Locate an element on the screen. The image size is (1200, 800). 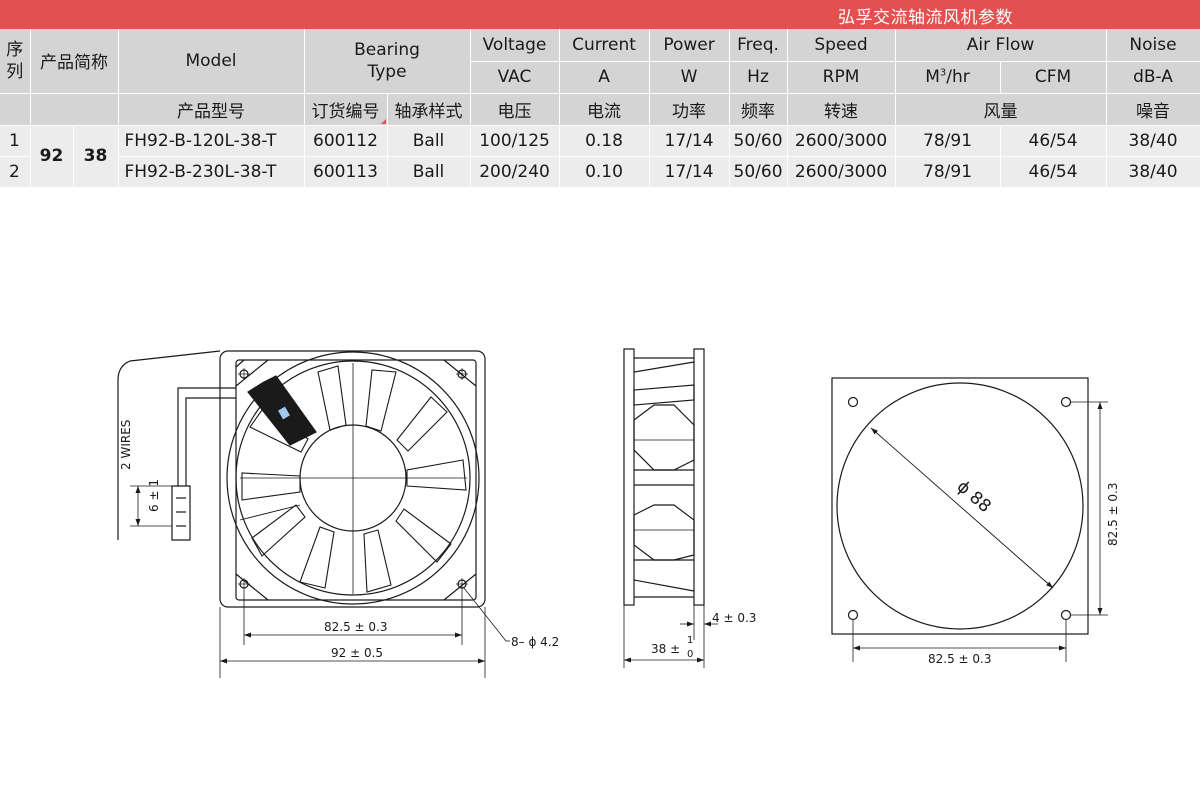
wire-length-dim: 6 ± 1 is located at coordinates (154, 495).